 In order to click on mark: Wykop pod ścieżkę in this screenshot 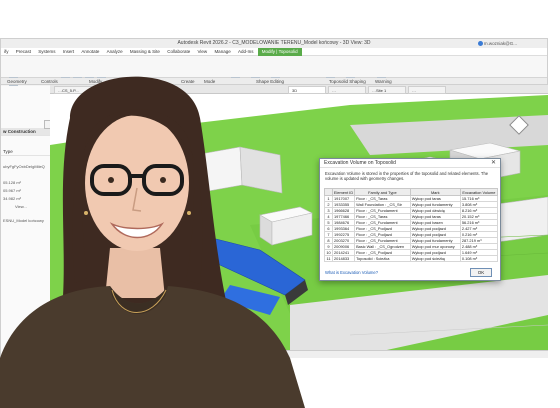, I will do `click(435, 258)`.